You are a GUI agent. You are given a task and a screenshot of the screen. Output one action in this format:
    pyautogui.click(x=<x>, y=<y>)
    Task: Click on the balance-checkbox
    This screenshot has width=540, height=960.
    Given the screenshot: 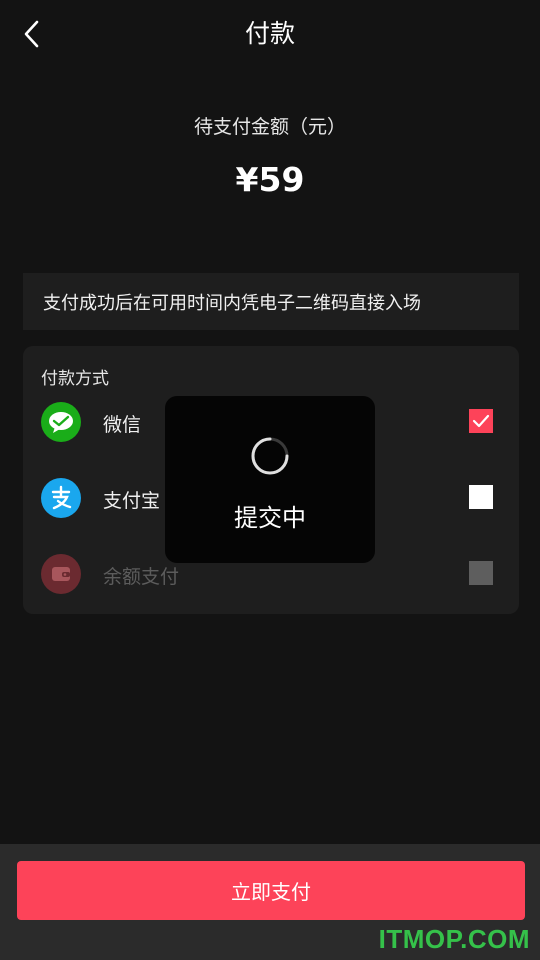 What is the action you would take?
    pyautogui.click(x=481, y=573)
    